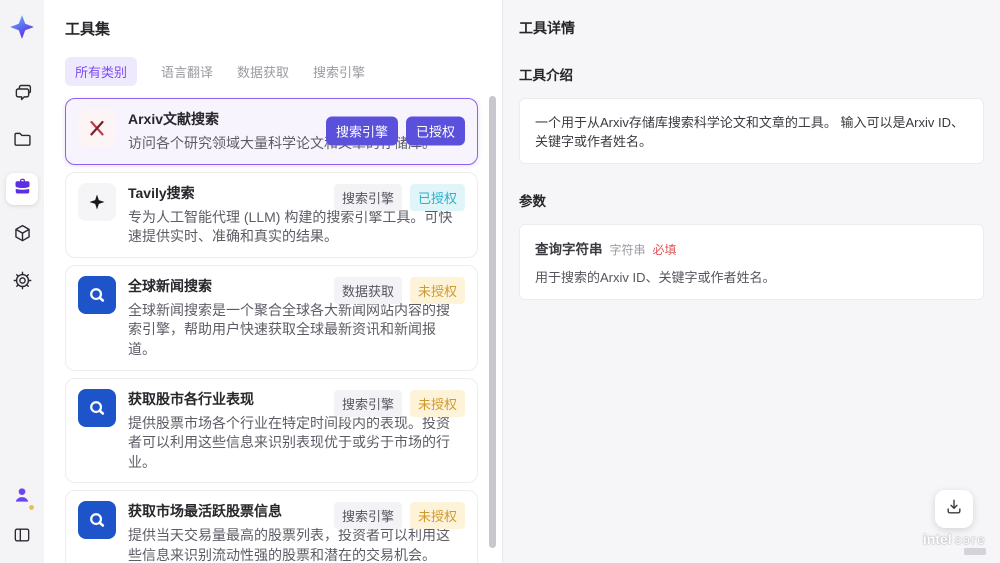  I want to click on tavily-star-icon, so click(97, 201).